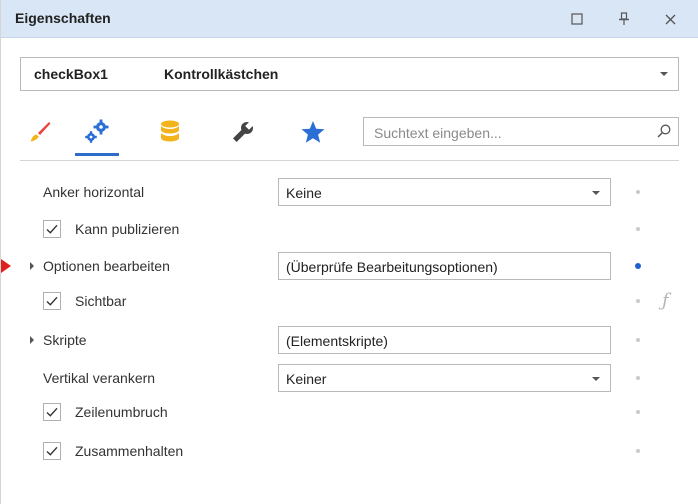 The height and width of the screenshot is (504, 698). I want to click on tab-tools, so click(243, 132).